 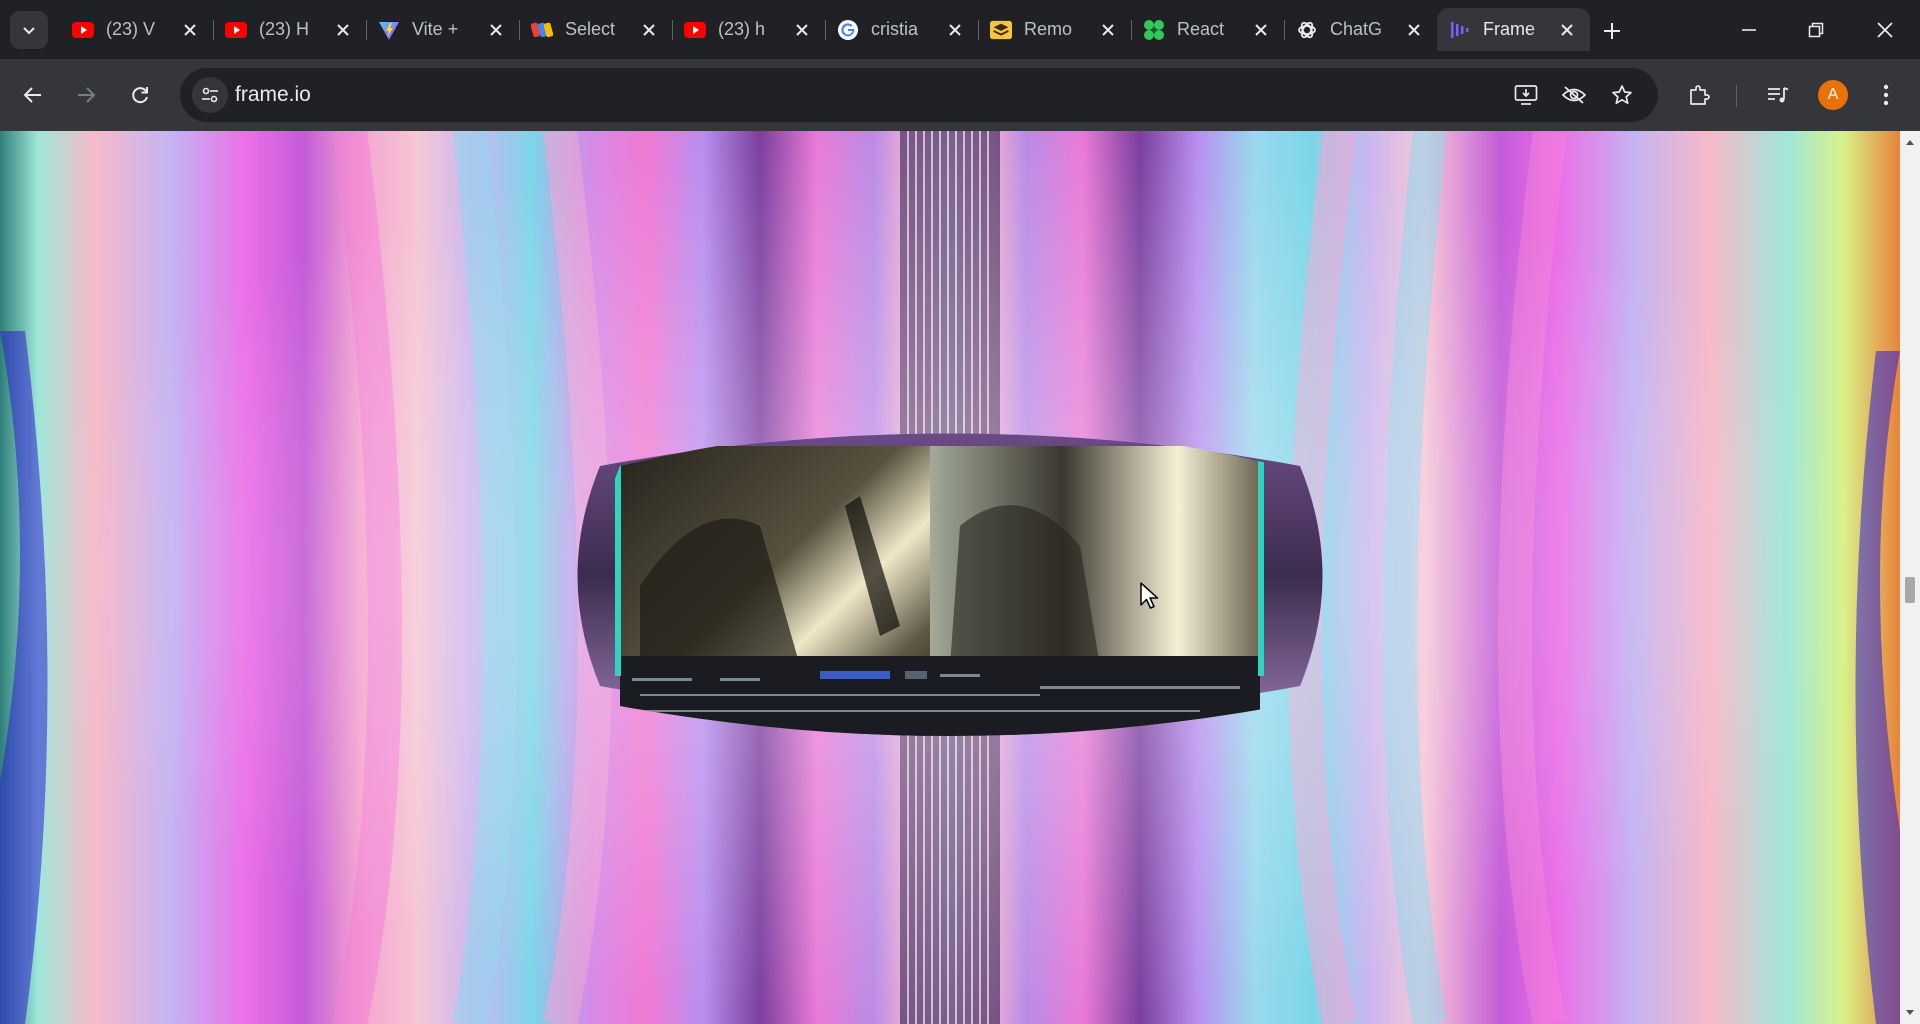 I want to click on tab-select: Select, so click(x=595, y=29).